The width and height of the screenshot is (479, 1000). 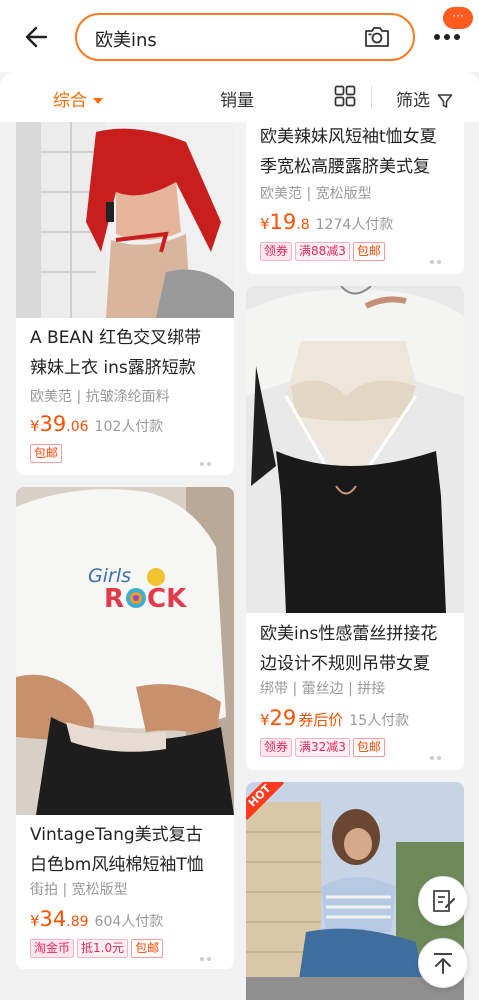 What do you see at coordinates (129, 922) in the screenshot?
I see `sold-count: 604人付款` at bounding box center [129, 922].